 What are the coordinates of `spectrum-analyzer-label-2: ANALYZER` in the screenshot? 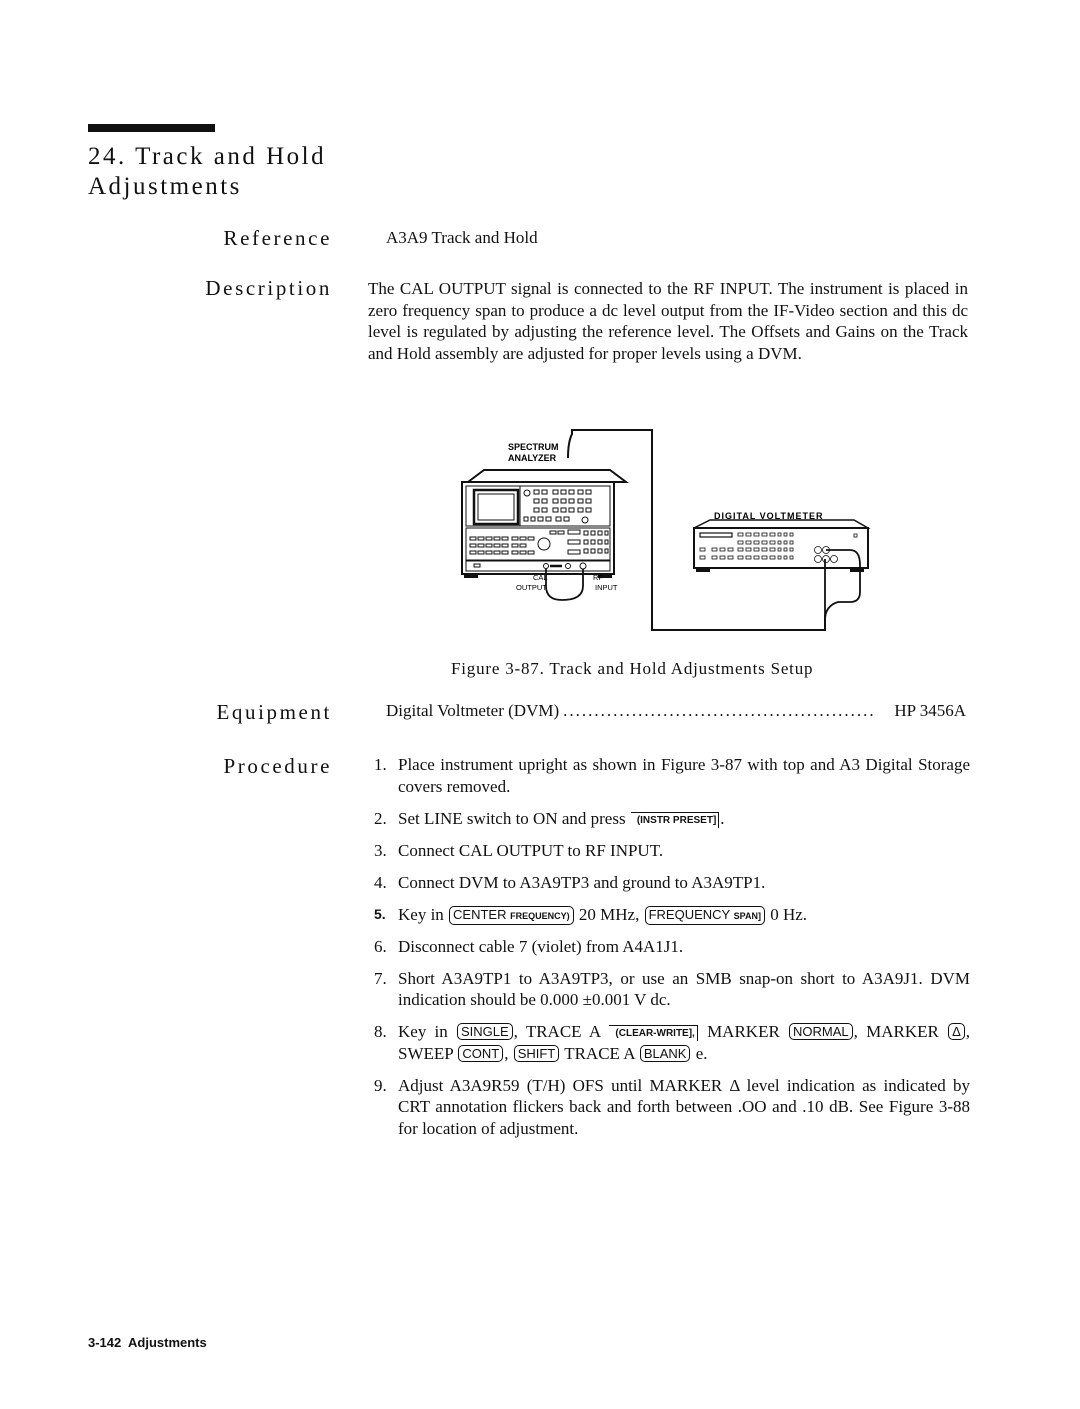 It's located at (532, 458).